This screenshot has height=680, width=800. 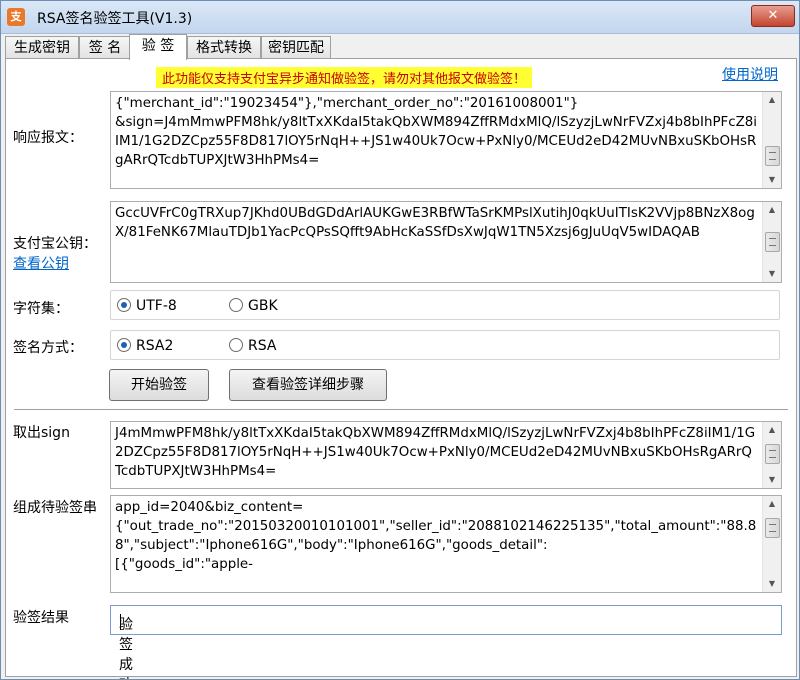 I want to click on sign-method-label: 签名方式：, so click(x=48, y=348).